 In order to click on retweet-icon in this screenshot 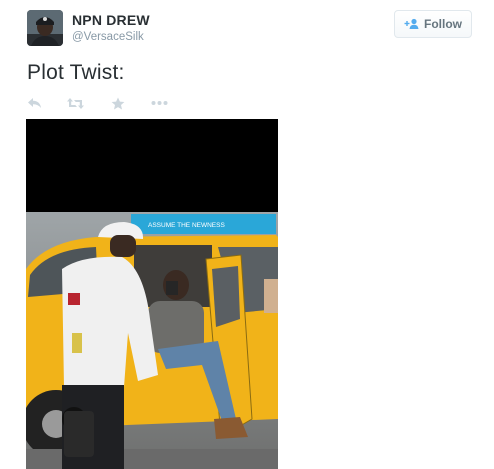, I will do `click(75, 103)`.